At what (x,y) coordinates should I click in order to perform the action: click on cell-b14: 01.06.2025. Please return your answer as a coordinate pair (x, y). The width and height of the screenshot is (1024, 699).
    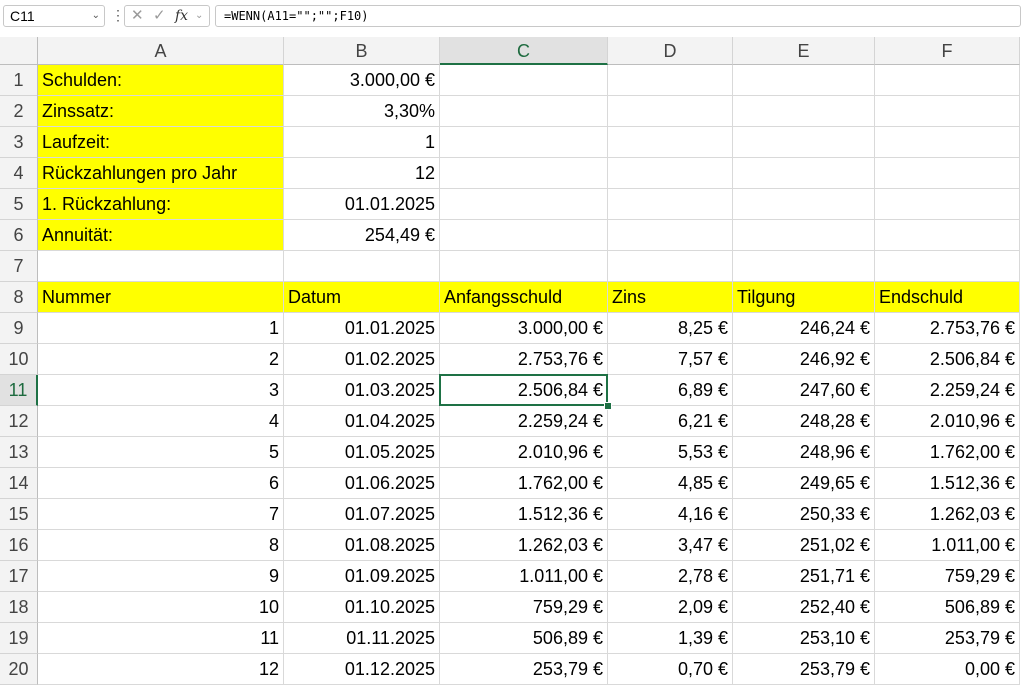
    Looking at the image, I should click on (362, 483).